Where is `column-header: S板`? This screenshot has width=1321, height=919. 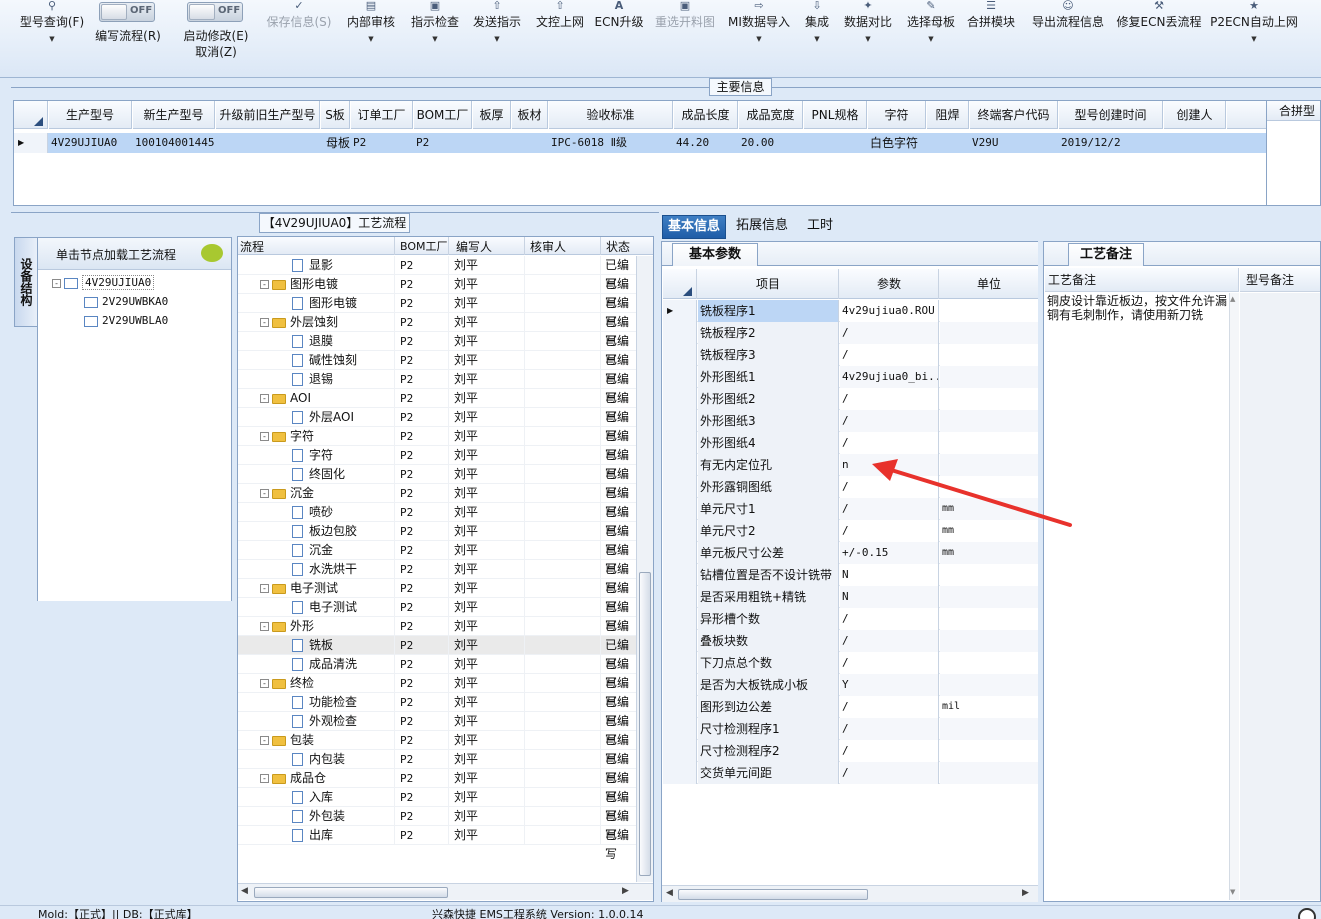
column-header: S板 is located at coordinates (335, 115).